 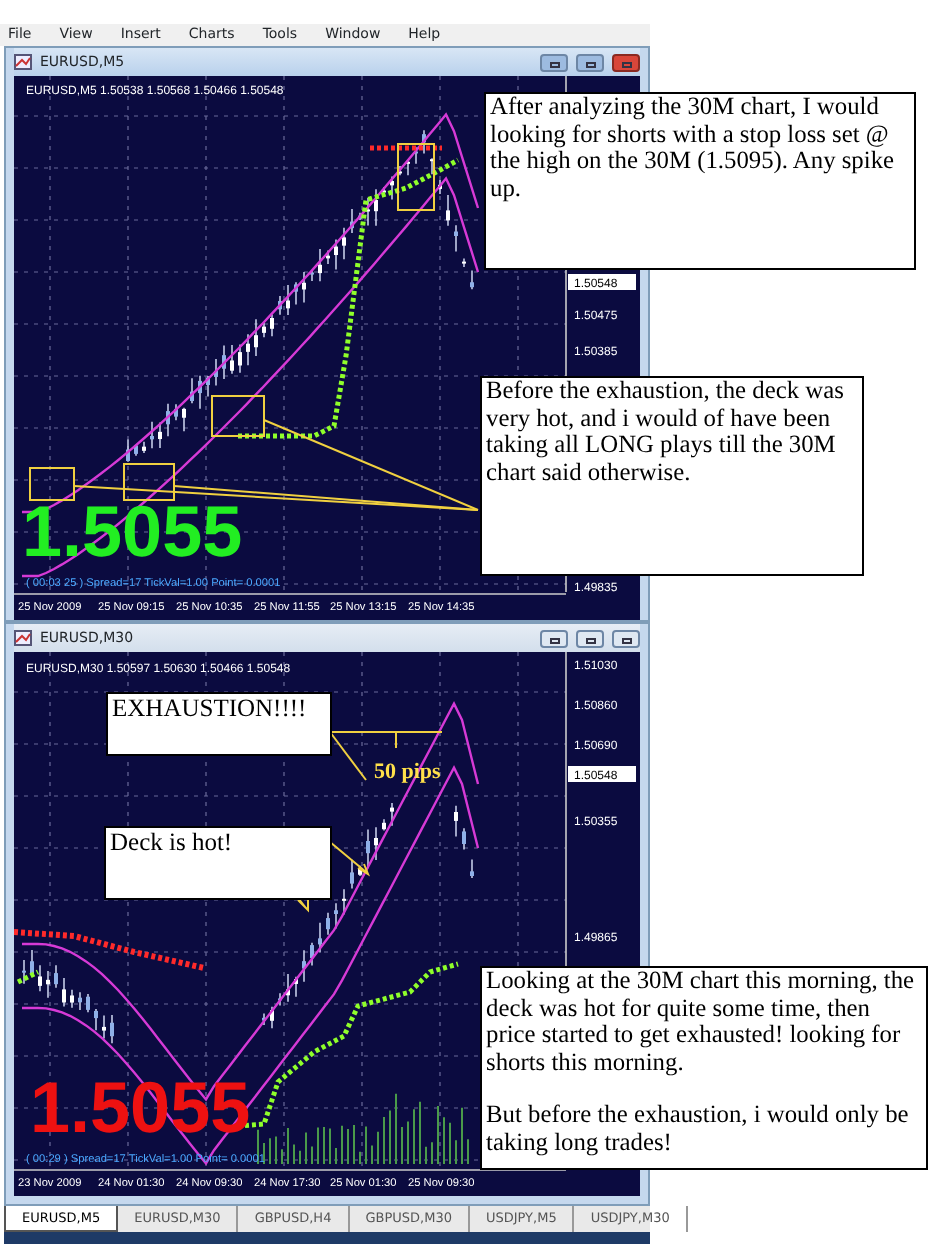 What do you see at coordinates (693, 148) in the screenshot?
I see `annotation-text: After analyzing the 30M chart, I would looking for shorts with a stop loss set @ the high on the 30M (1.5095). Any spike up.` at bounding box center [693, 148].